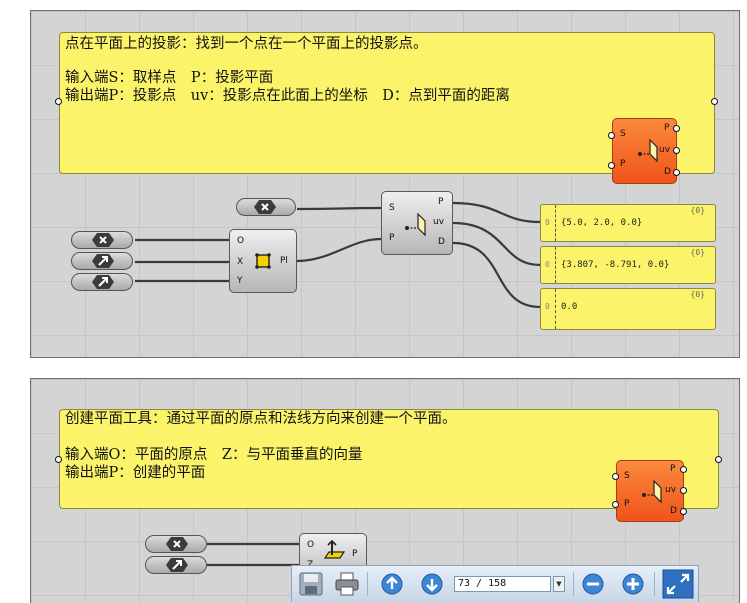  Describe the element at coordinates (569, 307) in the screenshot. I see `panel-value: 0.0` at that location.